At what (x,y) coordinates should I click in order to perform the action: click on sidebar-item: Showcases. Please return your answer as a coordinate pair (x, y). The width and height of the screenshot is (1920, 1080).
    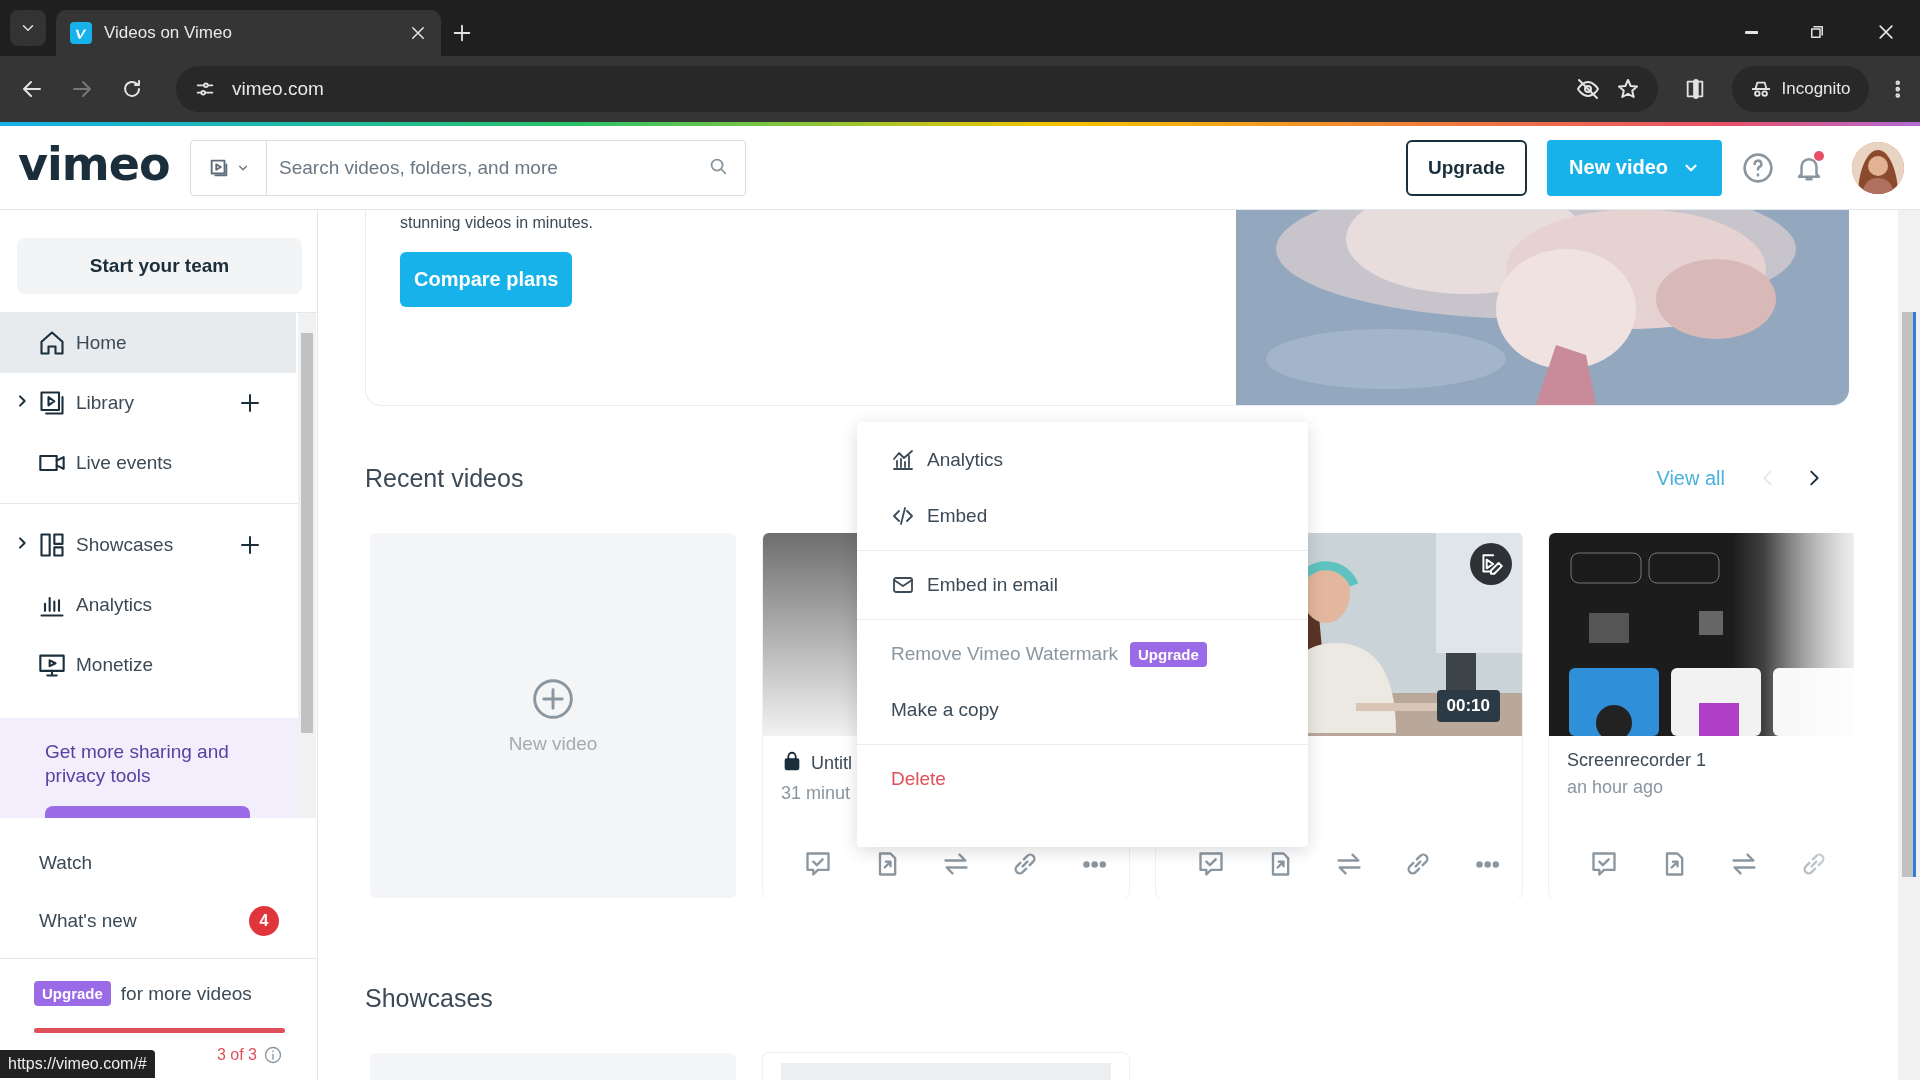
    Looking at the image, I should click on (148, 545).